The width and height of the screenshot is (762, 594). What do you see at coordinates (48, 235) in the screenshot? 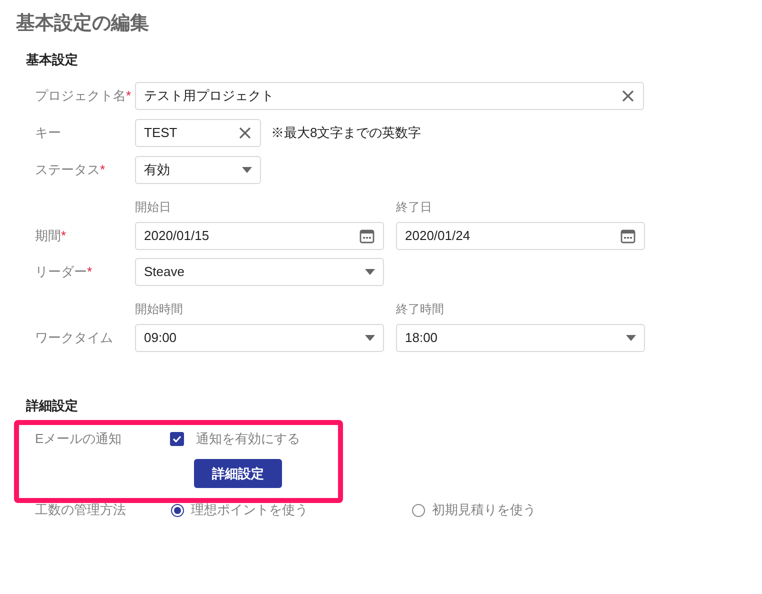
I see `field-label: 期間` at bounding box center [48, 235].